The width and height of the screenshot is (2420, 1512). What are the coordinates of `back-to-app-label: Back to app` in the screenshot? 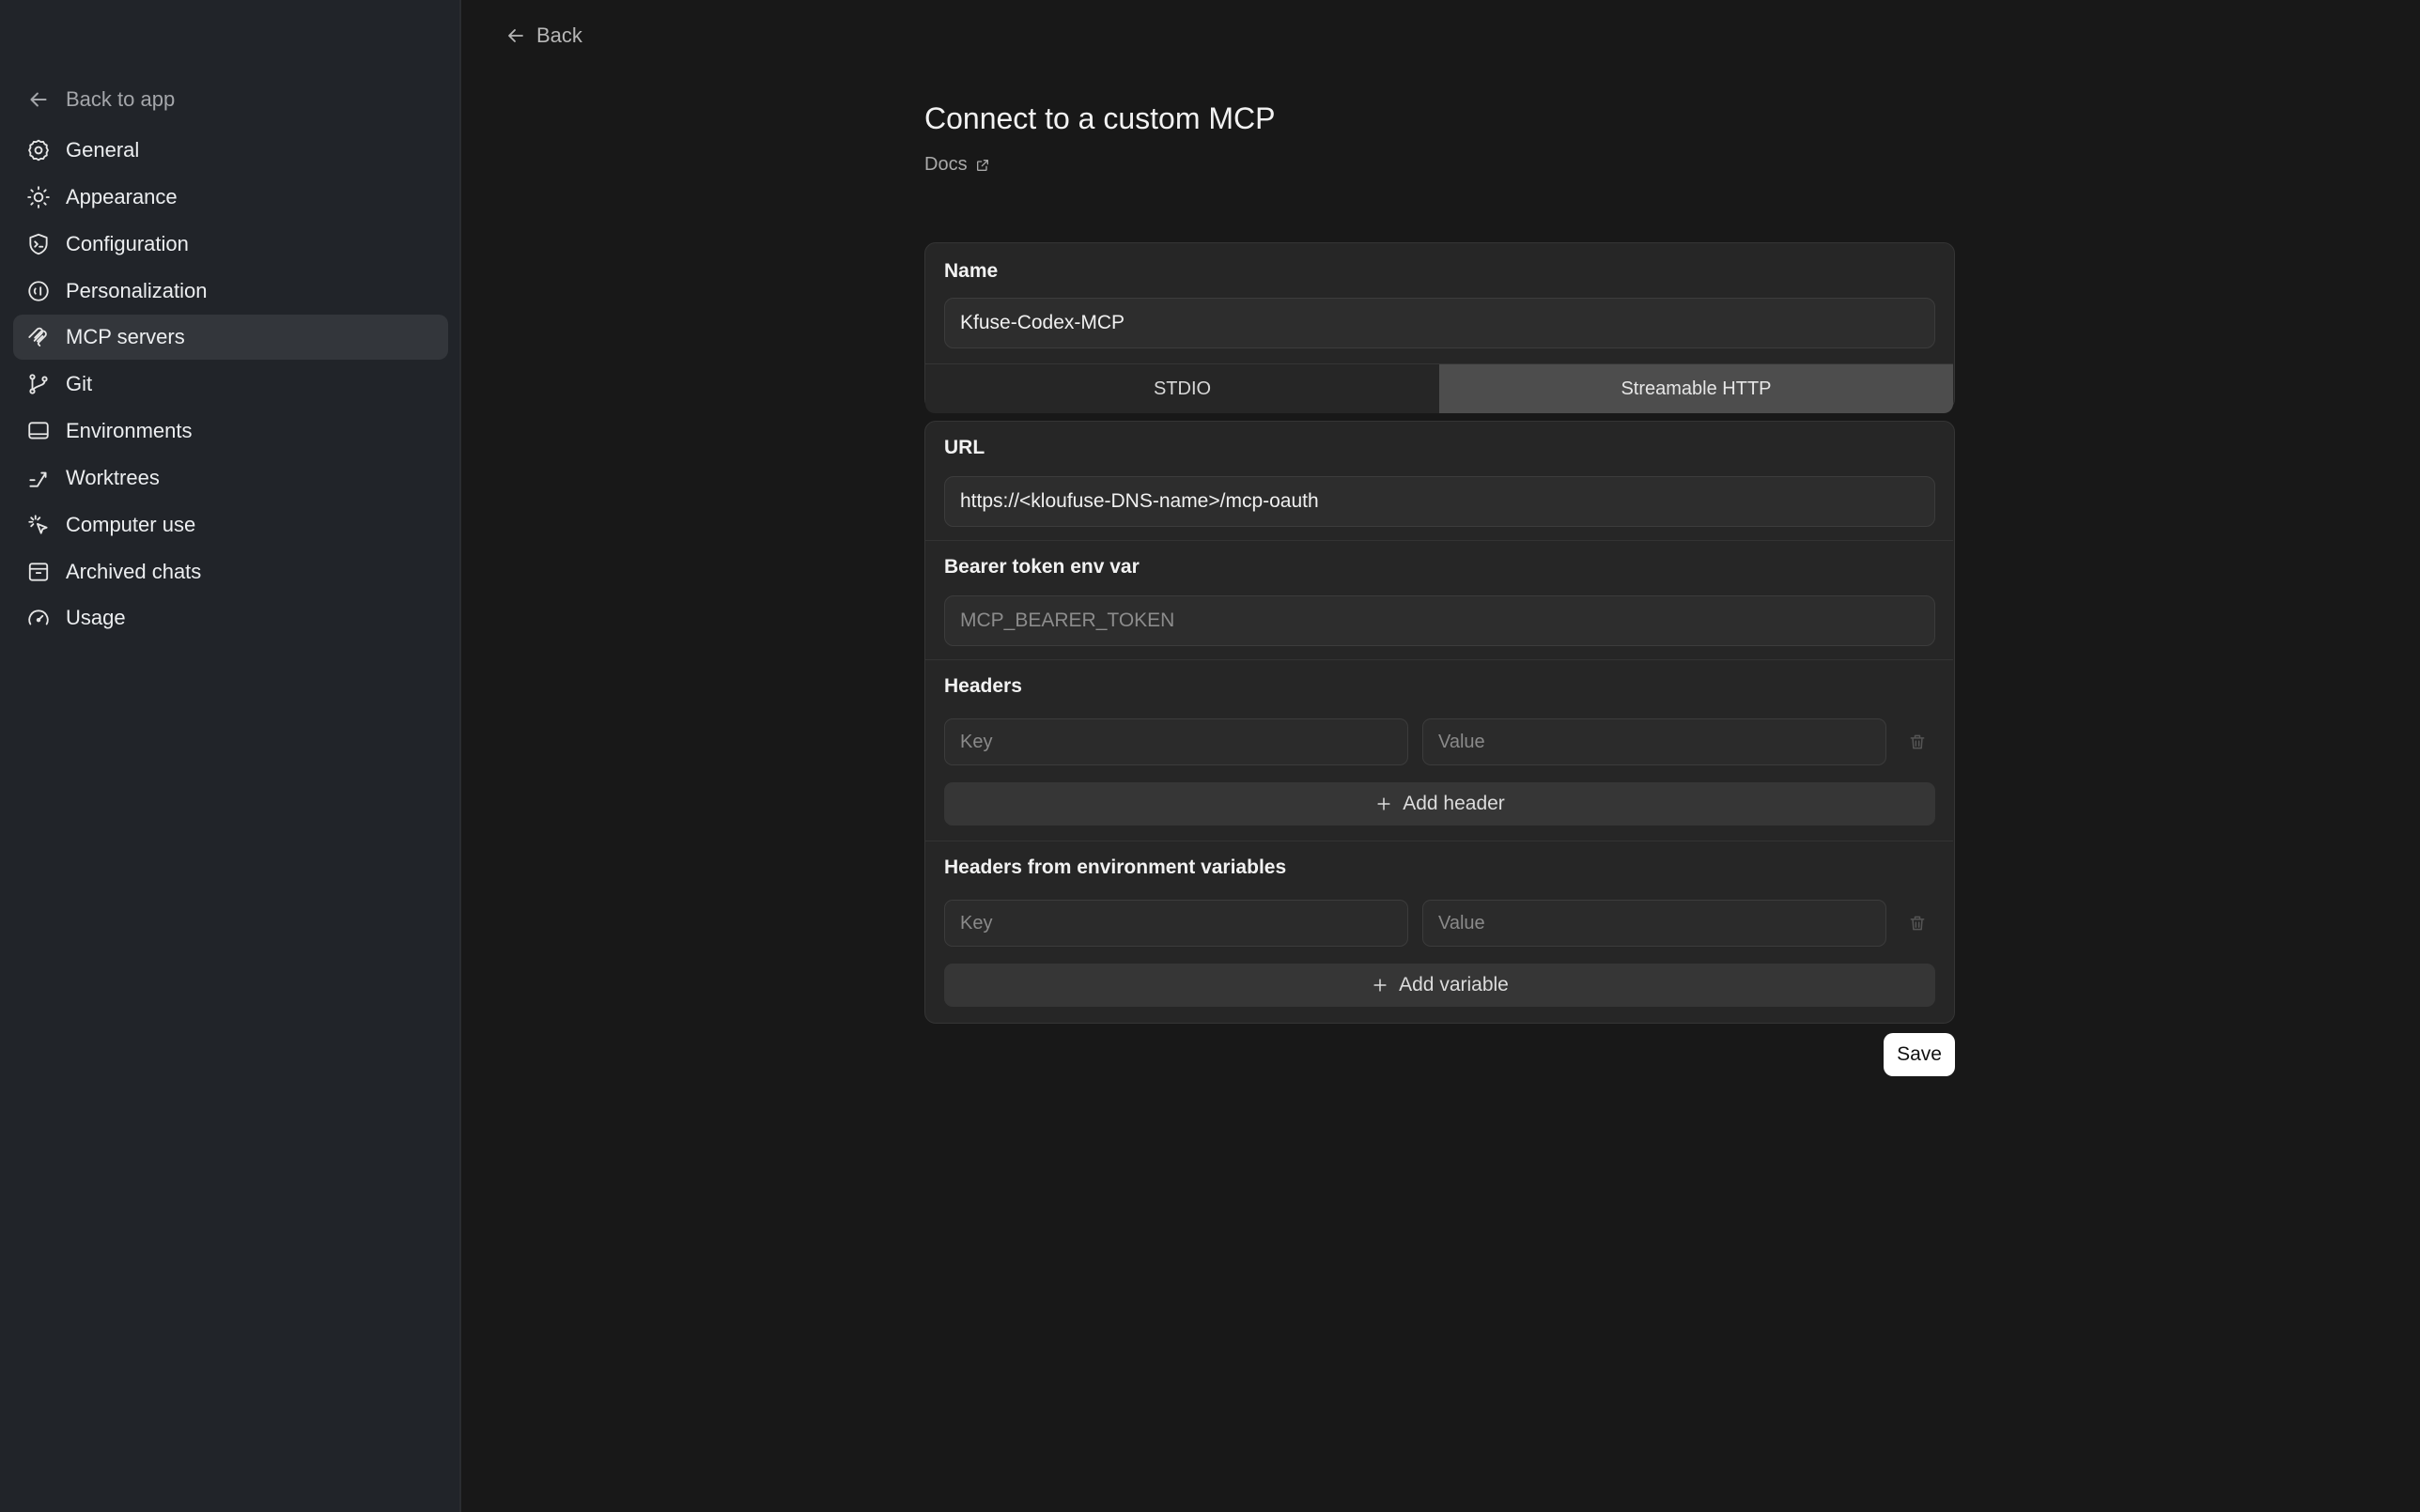 It's located at (121, 99).